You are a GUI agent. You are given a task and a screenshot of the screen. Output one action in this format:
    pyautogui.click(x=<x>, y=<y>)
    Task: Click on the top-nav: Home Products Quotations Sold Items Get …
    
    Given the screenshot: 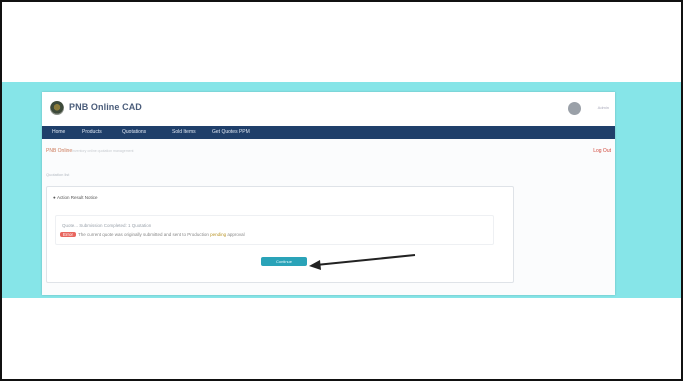 What is the action you would take?
    pyautogui.click(x=328, y=132)
    